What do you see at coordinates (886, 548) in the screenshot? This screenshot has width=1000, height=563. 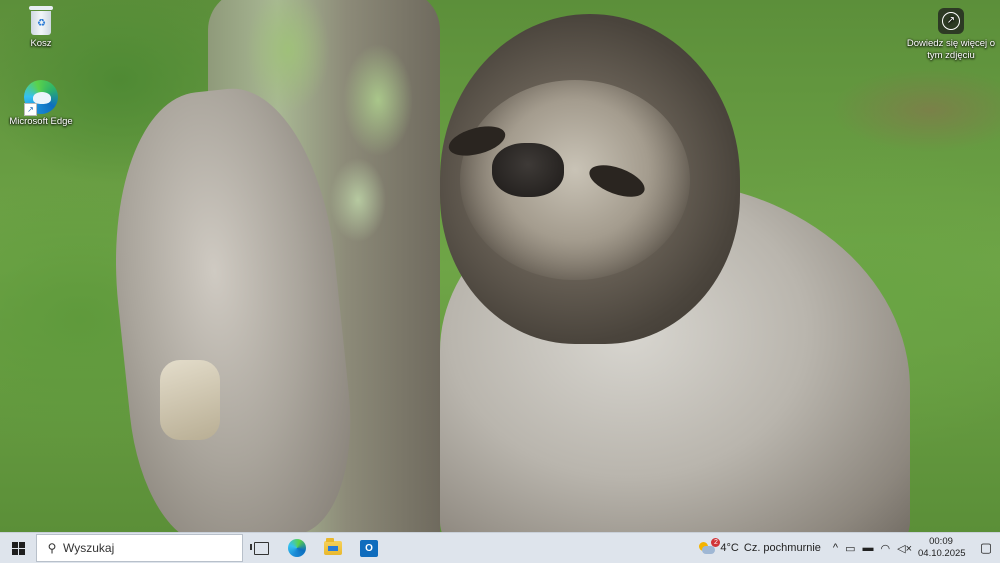 I see `network-wifi-icon: ◠` at bounding box center [886, 548].